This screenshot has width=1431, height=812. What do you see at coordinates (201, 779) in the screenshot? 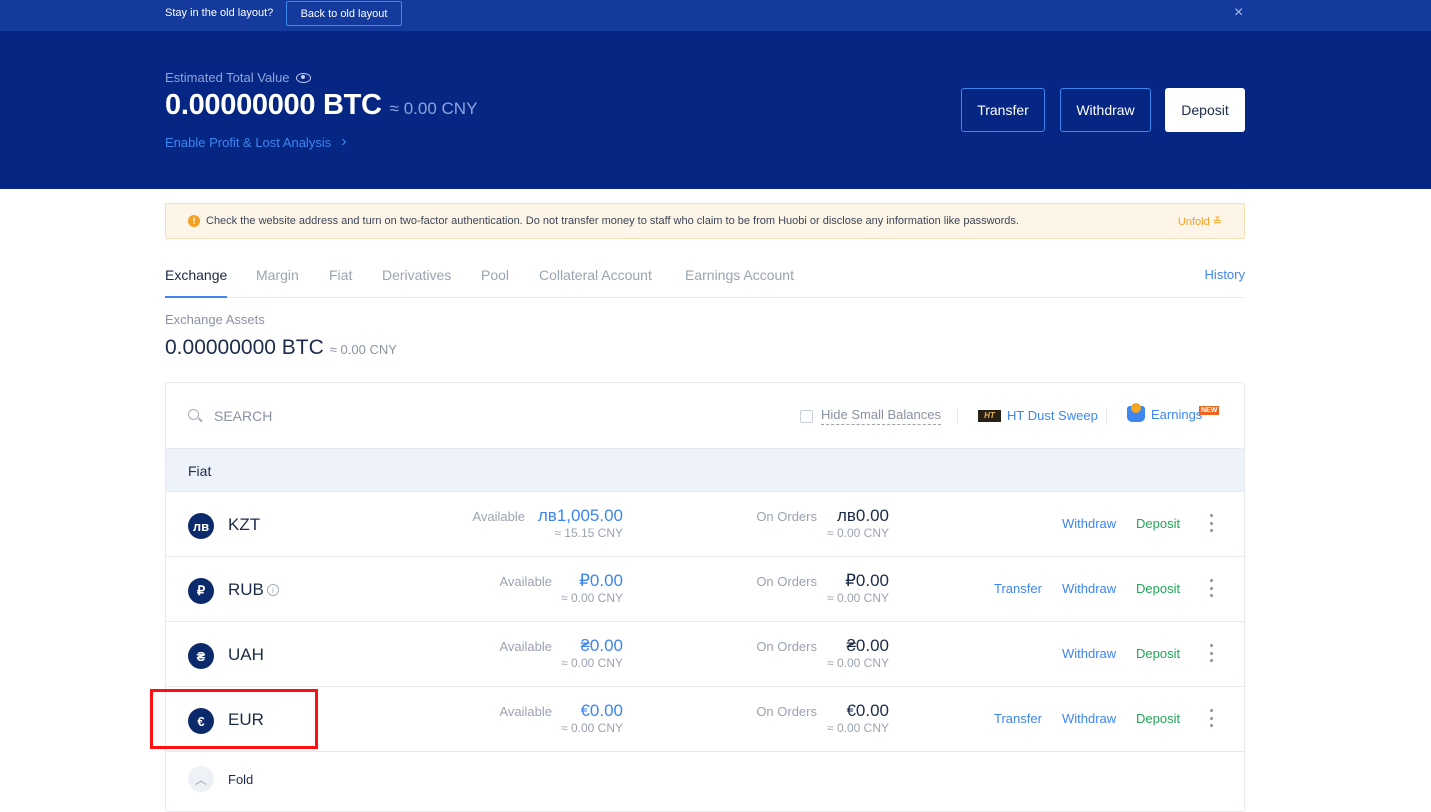
I see `chevron-up-icon: ︿` at bounding box center [201, 779].